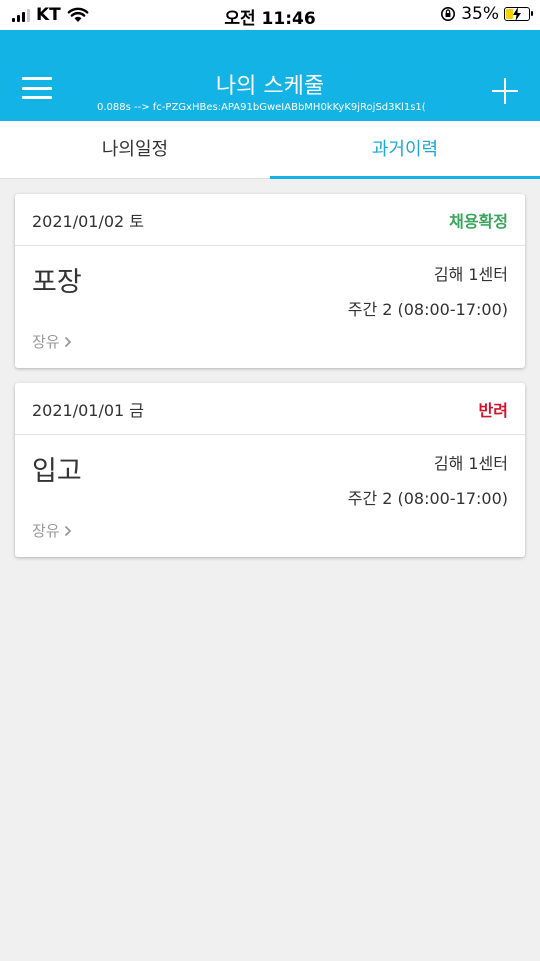  I want to click on card-header: 2021/01/02 토 채용확정, so click(270, 220).